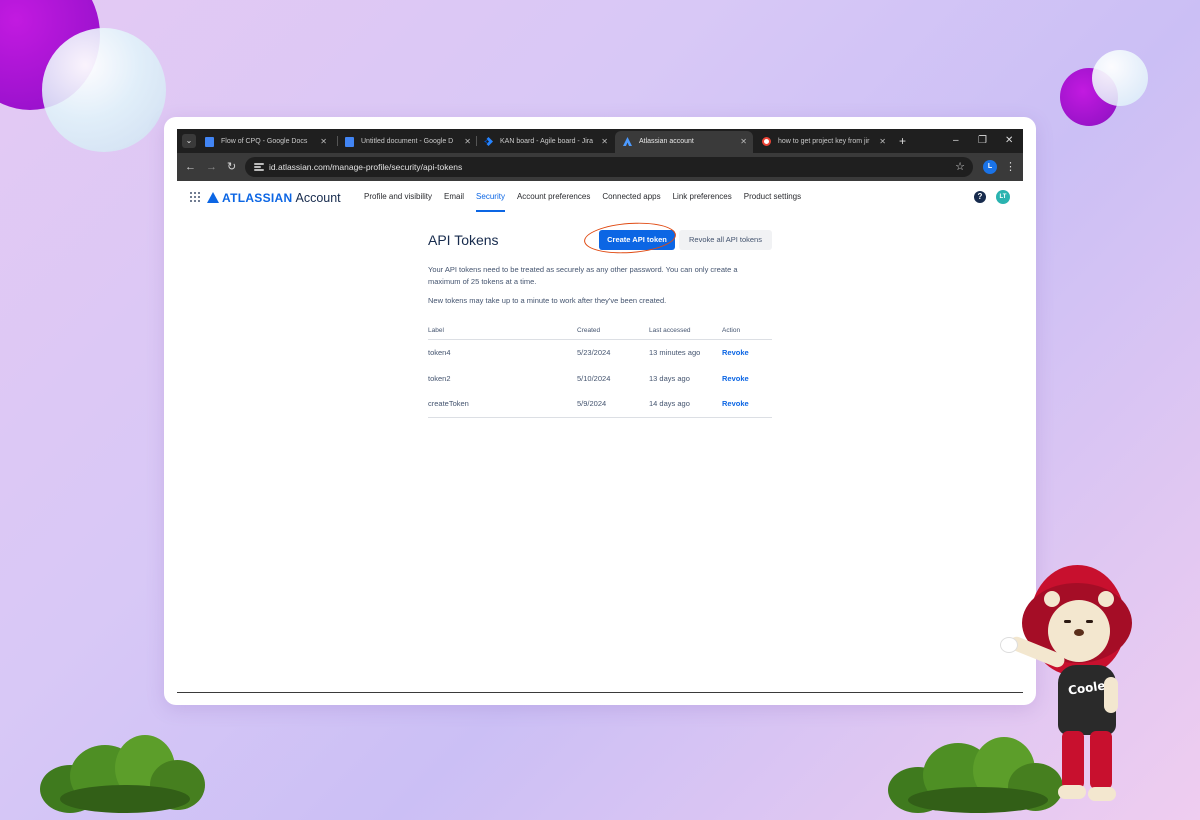  Describe the element at coordinates (982, 141) in the screenshot. I see `restore-button: ❐` at that location.